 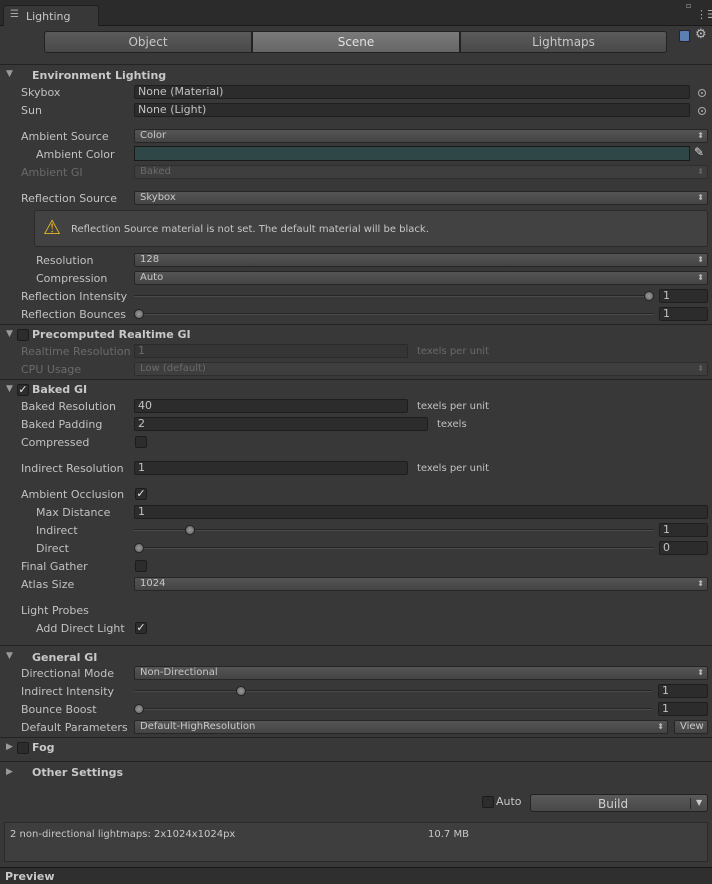 I want to click on ambient-color-swatch, so click(x=412, y=153).